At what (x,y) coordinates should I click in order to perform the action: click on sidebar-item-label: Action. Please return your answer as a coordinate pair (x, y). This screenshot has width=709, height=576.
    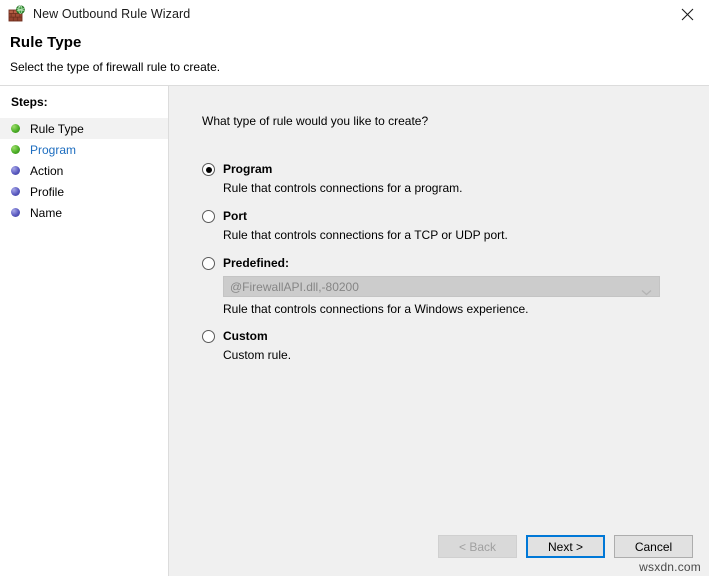
    Looking at the image, I should click on (47, 170).